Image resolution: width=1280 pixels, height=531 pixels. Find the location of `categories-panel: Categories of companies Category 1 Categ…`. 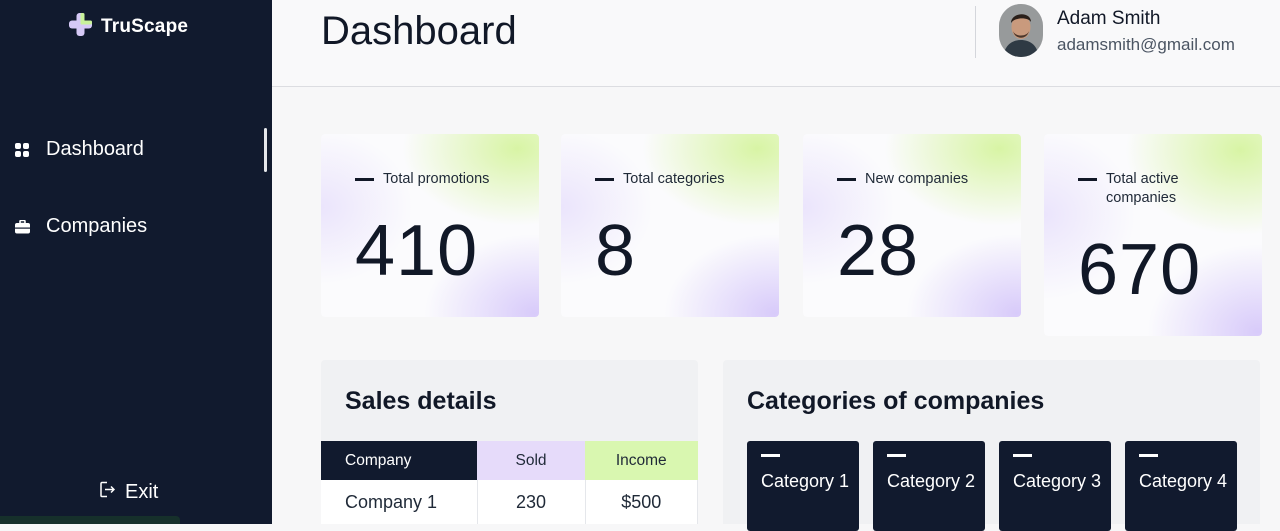

categories-panel: Categories of companies Category 1 Categ… is located at coordinates (991, 445).